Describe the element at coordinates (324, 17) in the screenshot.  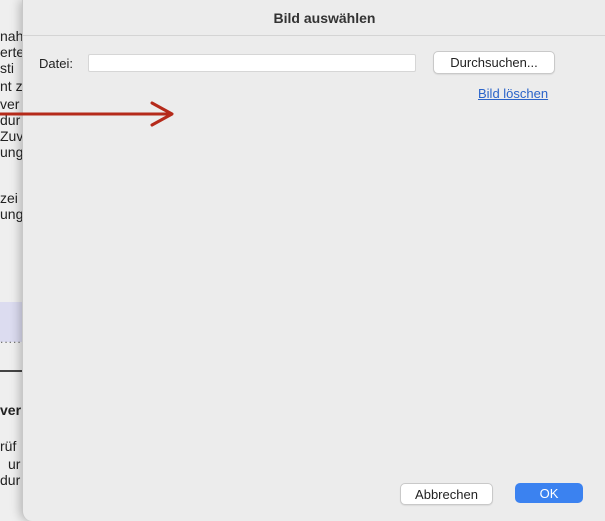
I see `dialog-title: Bild auswählen` at that location.